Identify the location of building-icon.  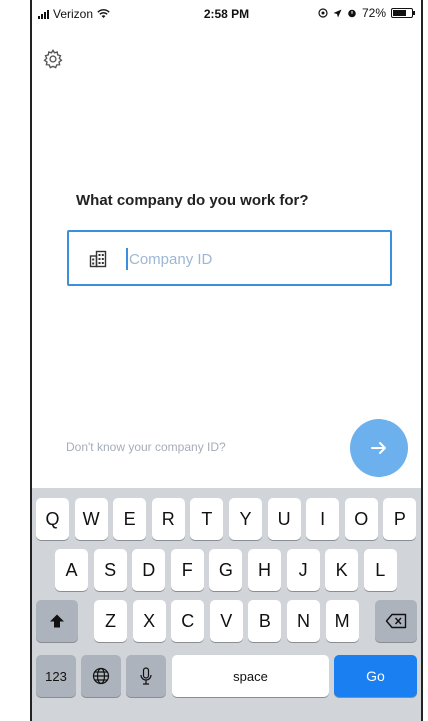
(98, 259).